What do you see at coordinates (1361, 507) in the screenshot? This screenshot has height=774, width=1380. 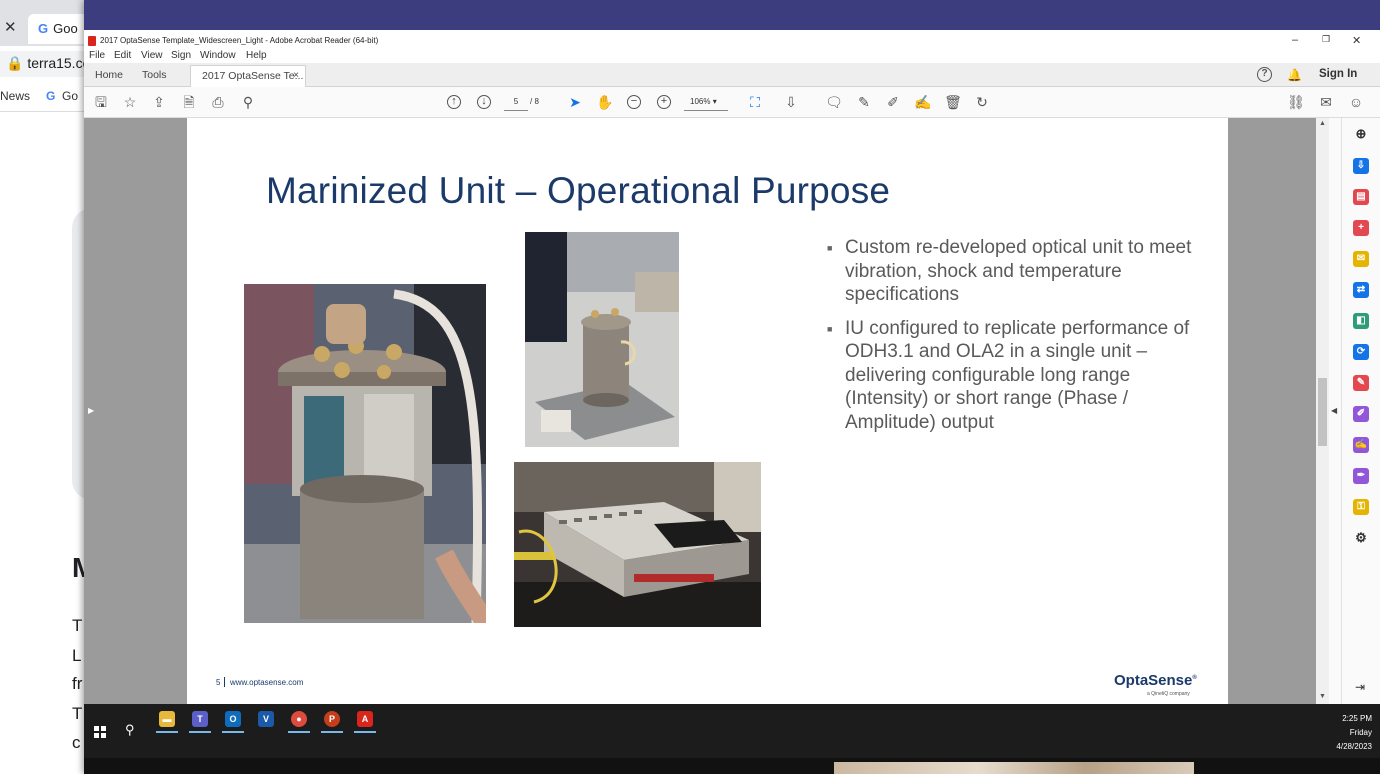 I see `protect-icon: ⚿` at bounding box center [1361, 507].